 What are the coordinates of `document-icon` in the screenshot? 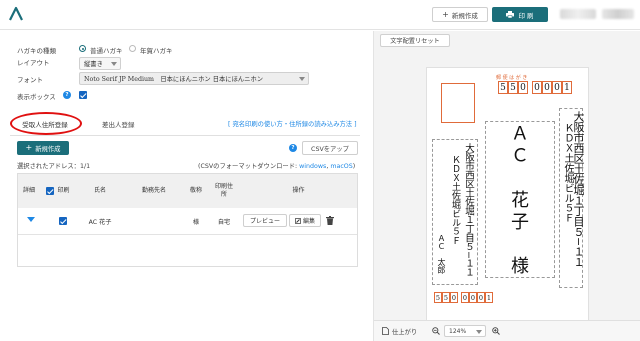 It's located at (385, 331).